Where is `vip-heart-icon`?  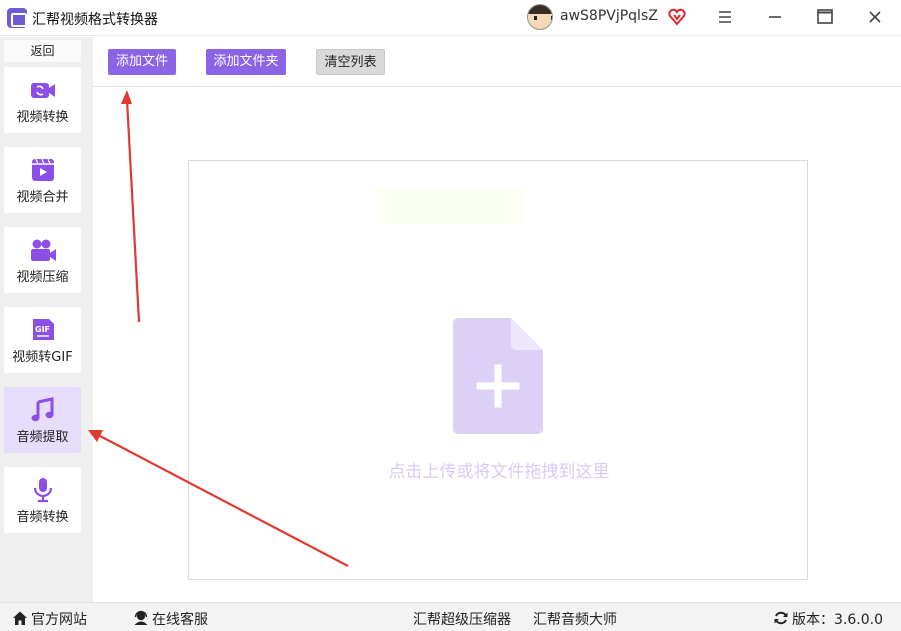
vip-heart-icon is located at coordinates (677, 17).